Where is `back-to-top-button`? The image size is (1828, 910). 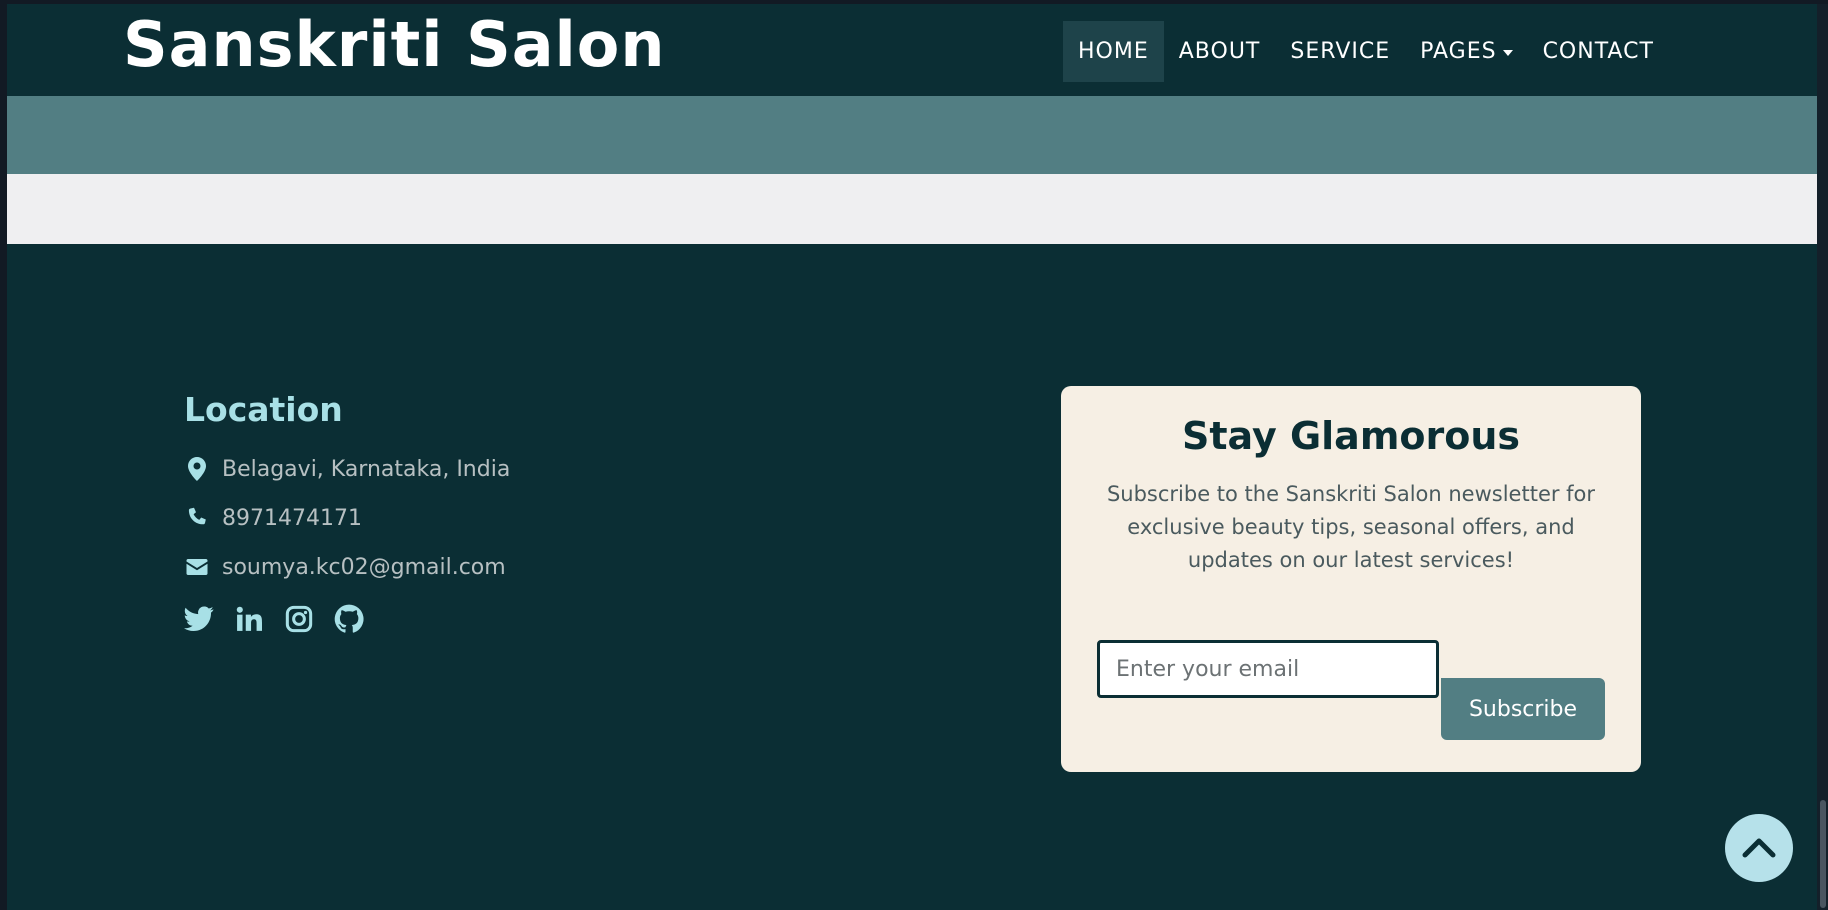 back-to-top-button is located at coordinates (1759, 848).